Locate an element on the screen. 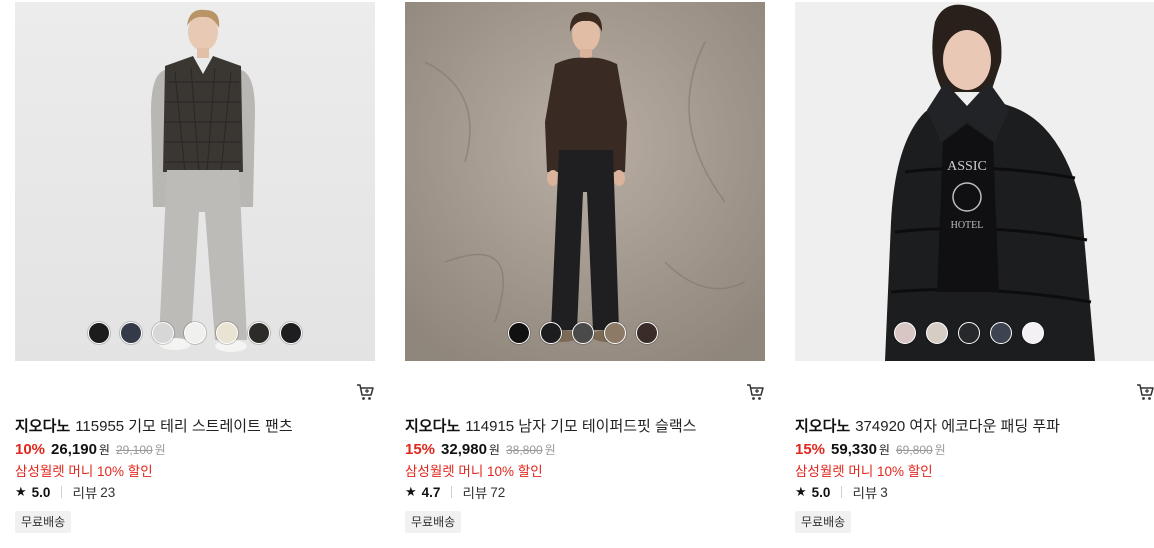 This screenshot has height=548, width=1154. rating-row: ★ 5.0 리뷰 3 is located at coordinates (841, 492).